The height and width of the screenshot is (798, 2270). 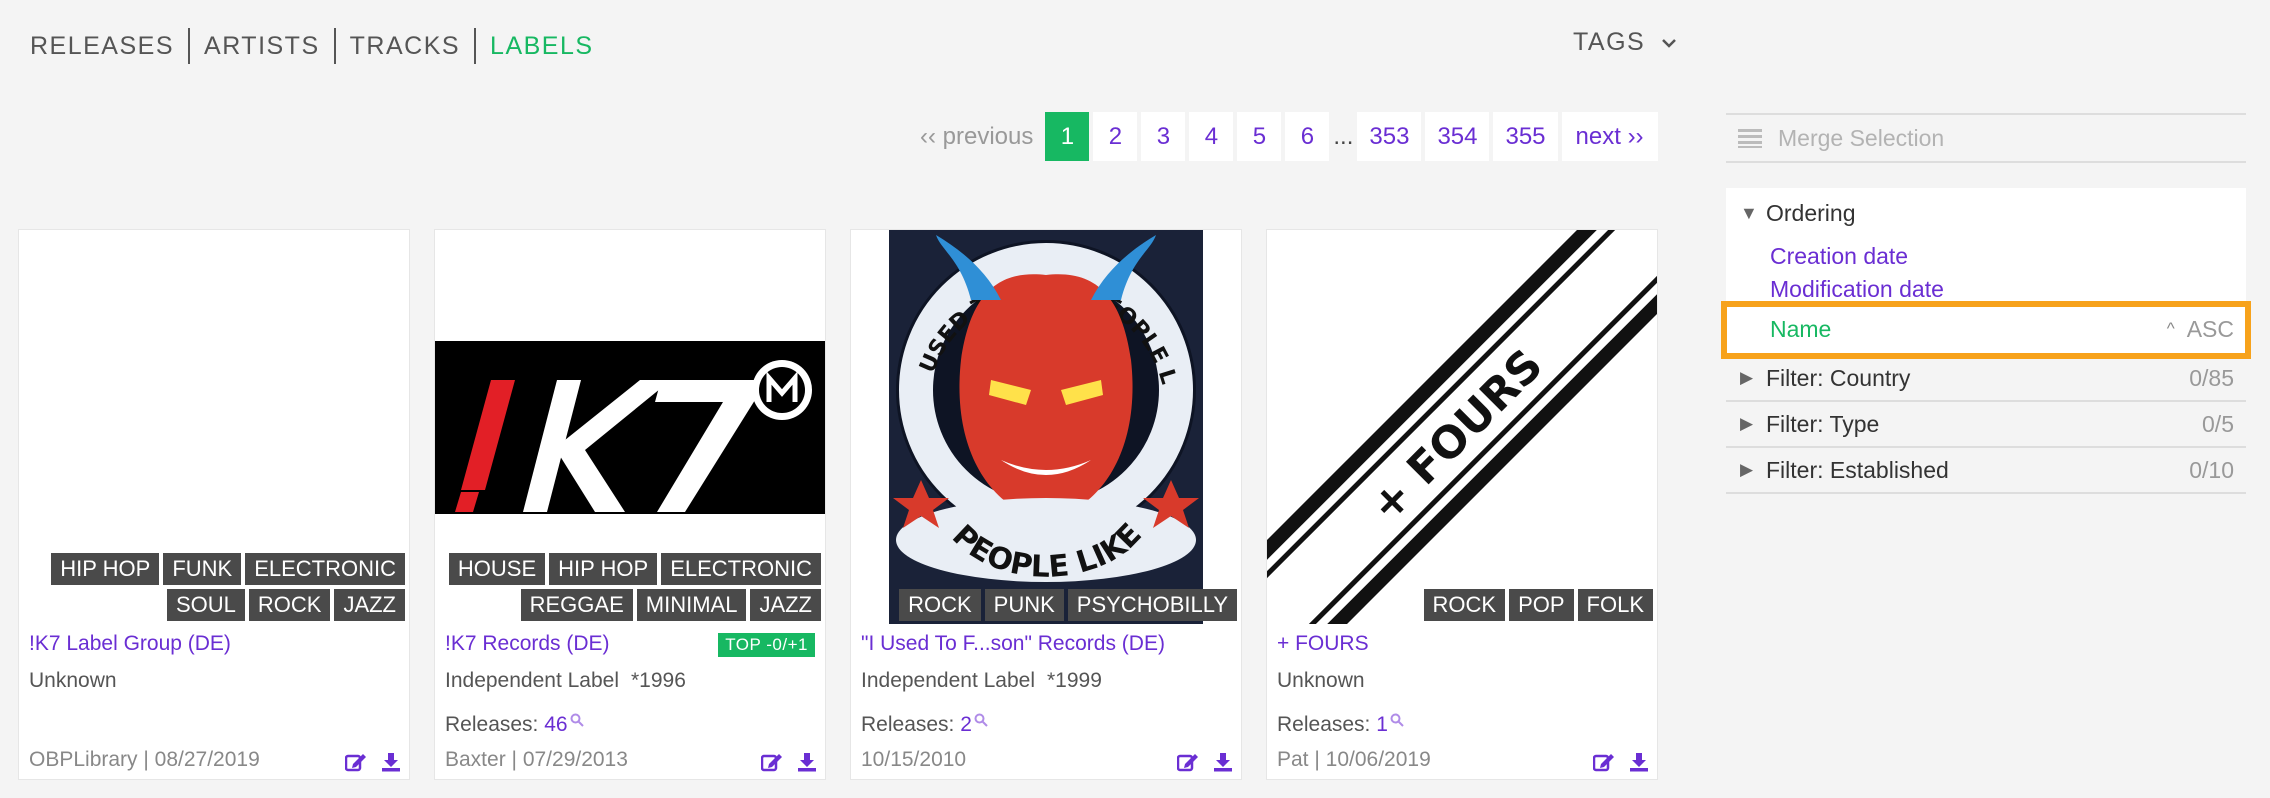 What do you see at coordinates (914, 759) in the screenshot?
I see `label-footer: 10/15/2010` at bounding box center [914, 759].